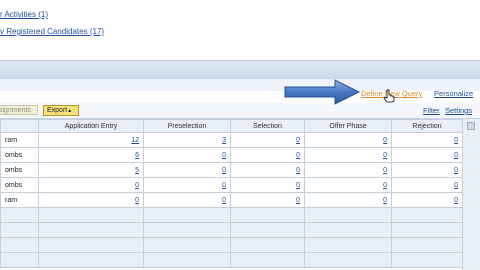  Describe the element at coordinates (231, 185) in the screenshot. I see `table-row: ombs 0 0 0 0 0` at that location.